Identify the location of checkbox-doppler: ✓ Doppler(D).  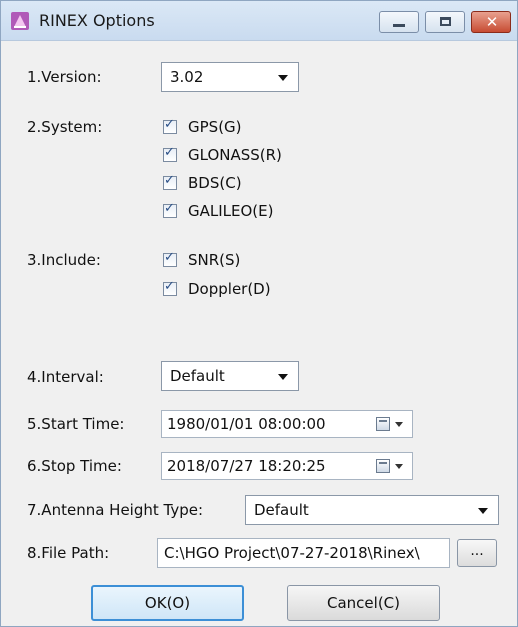
(217, 289).